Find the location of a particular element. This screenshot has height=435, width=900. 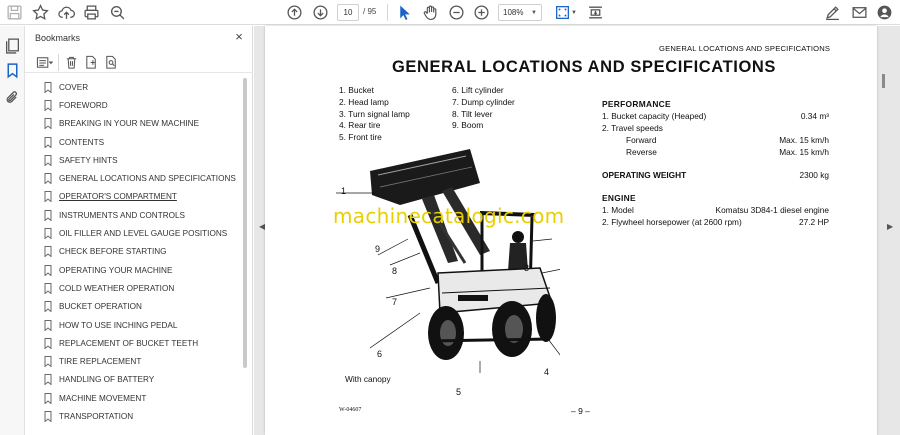

bookmark-item: CHECK BEFORE STARTING is located at coordinates (133, 252).